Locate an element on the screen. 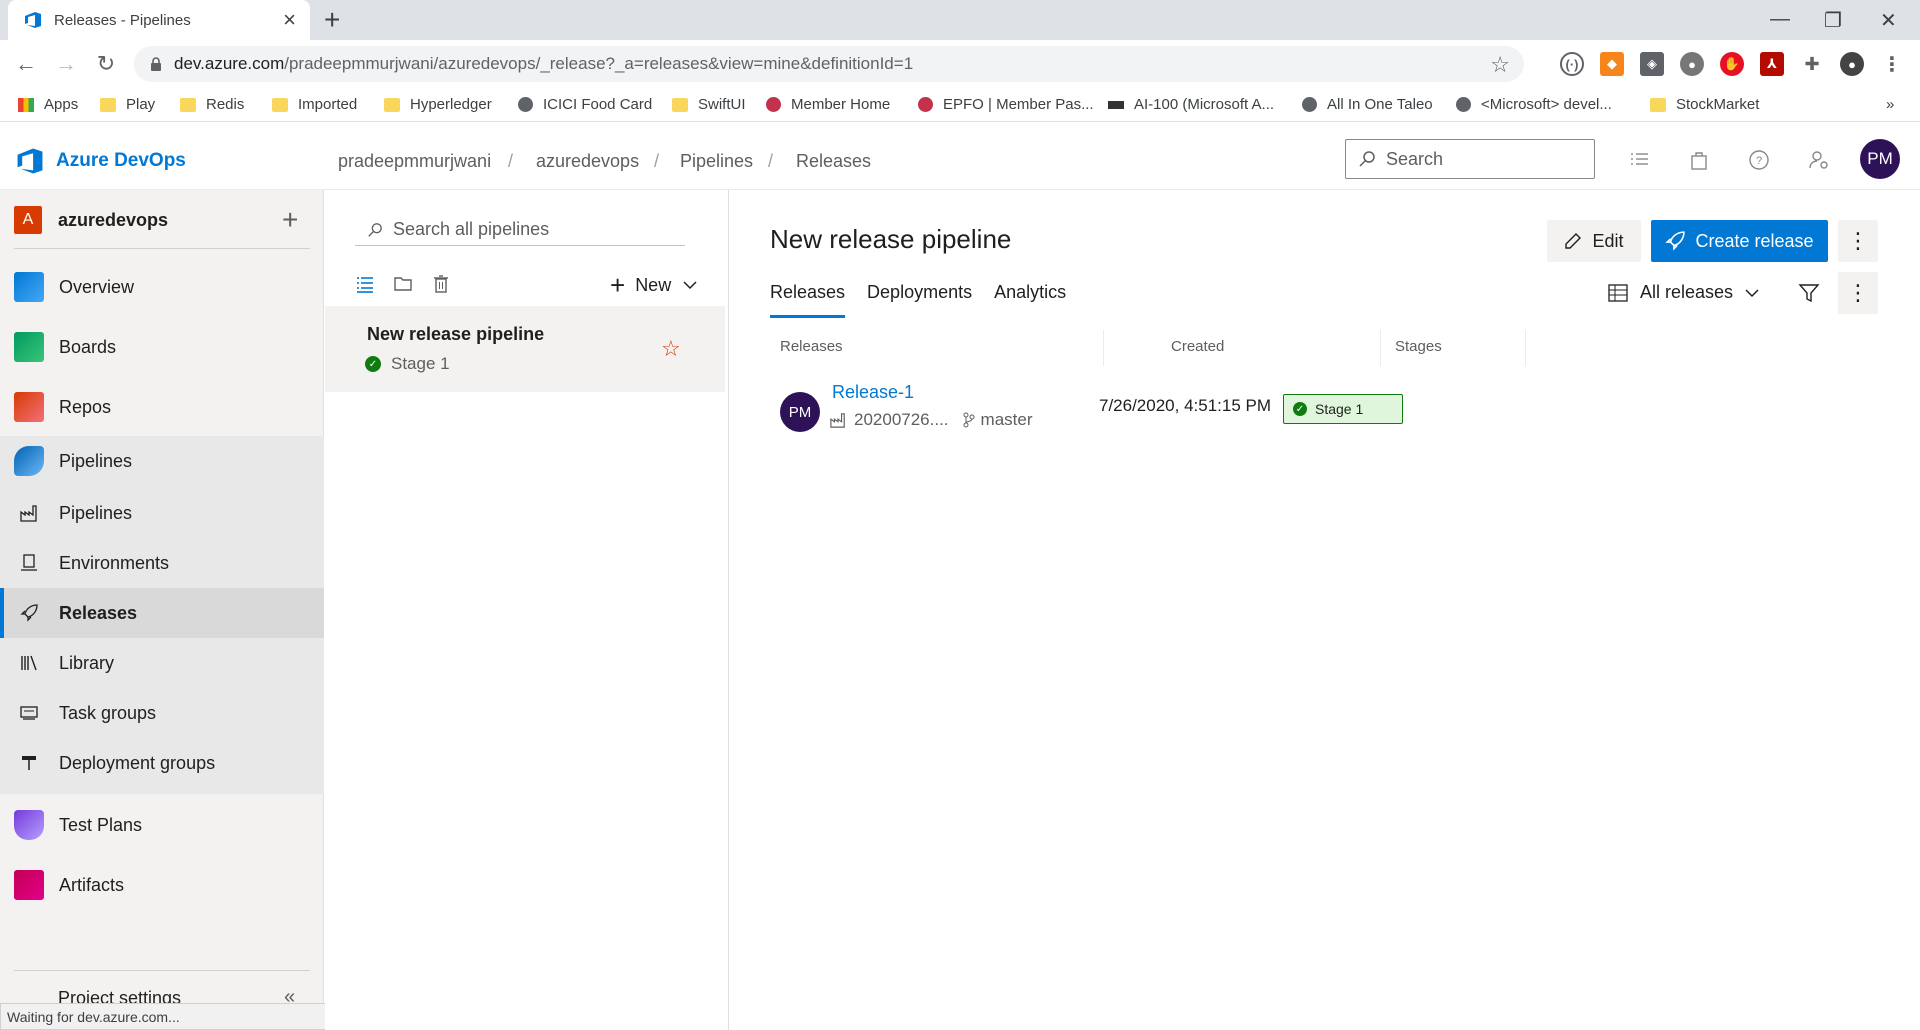 This screenshot has width=1920, height=1030. help-icon: ? is located at coordinates (1759, 160).